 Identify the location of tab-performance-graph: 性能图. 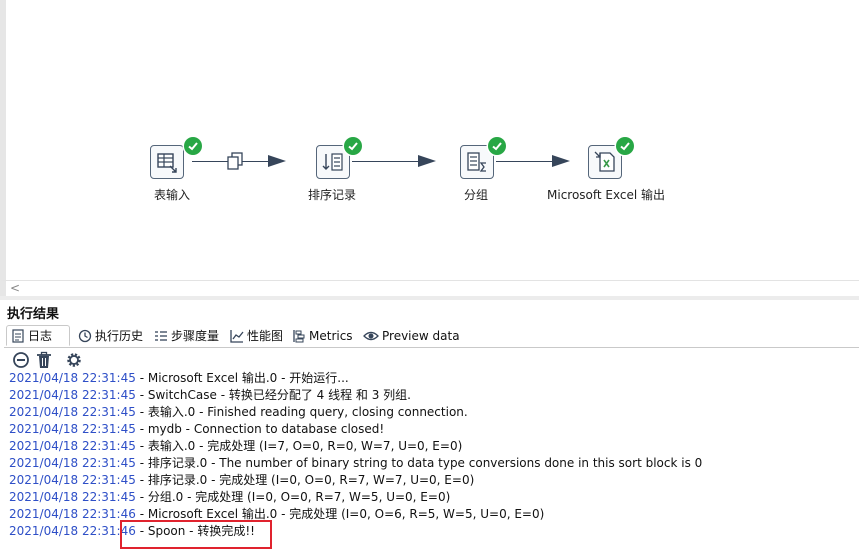
(257, 335).